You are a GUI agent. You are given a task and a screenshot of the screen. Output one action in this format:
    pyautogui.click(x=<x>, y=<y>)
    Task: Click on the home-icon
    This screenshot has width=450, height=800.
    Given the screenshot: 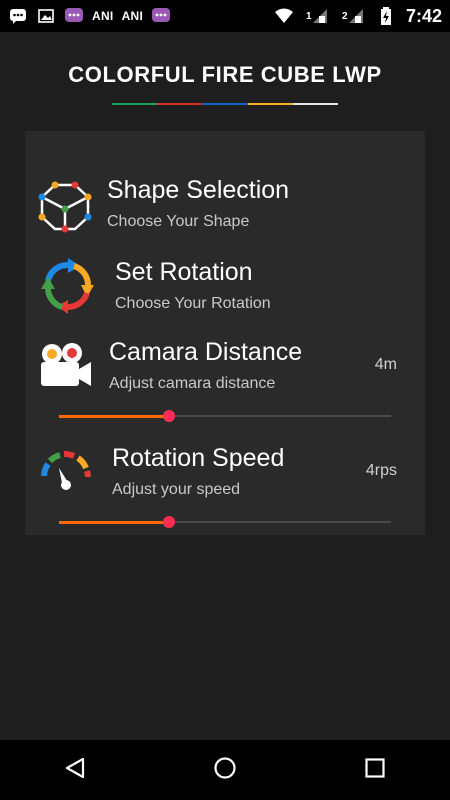 What is the action you would take?
    pyautogui.click(x=225, y=770)
    